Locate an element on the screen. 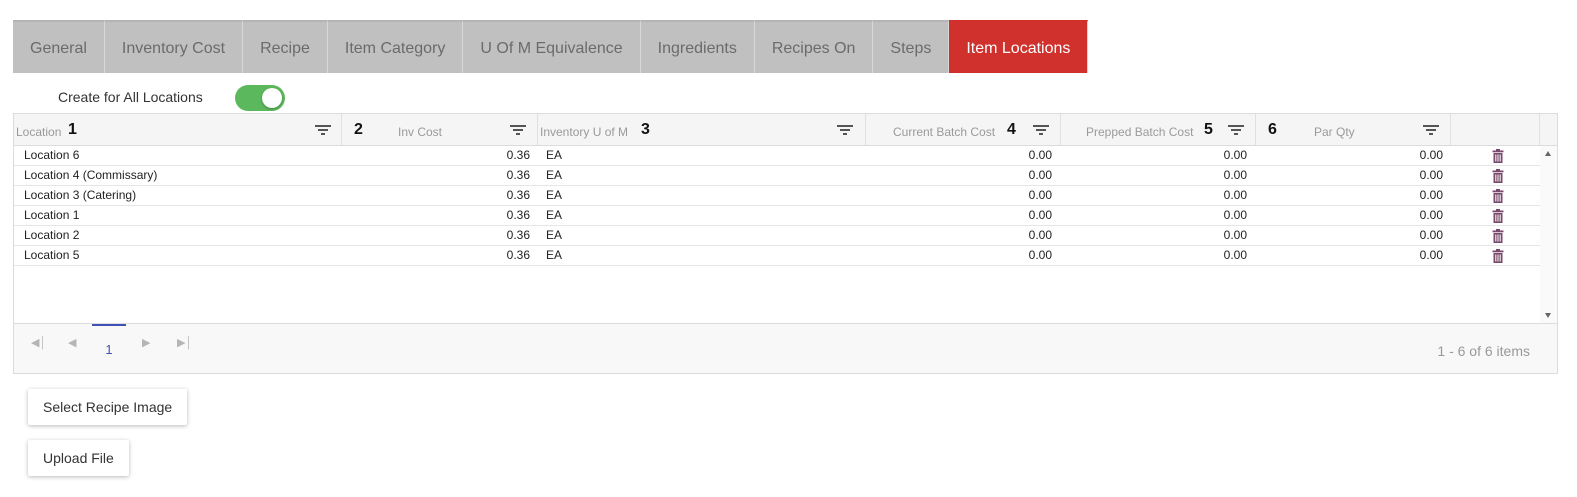 The height and width of the screenshot is (497, 1577). next-page-icon: ▶ is located at coordinates (146, 342).